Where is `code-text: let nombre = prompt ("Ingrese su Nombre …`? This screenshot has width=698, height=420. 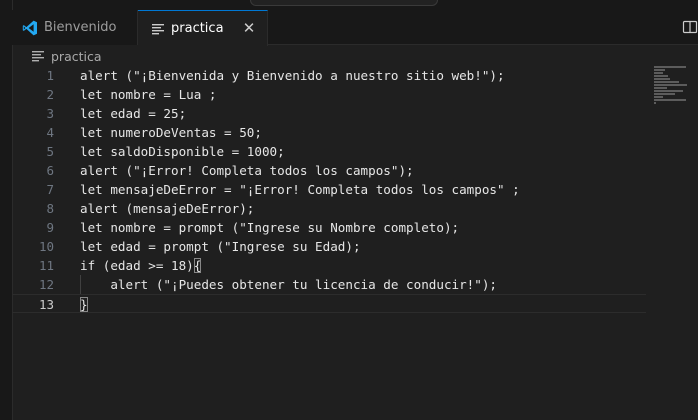
code-text: let nombre = prompt ("Ingrese su Nombre … is located at coordinates (270, 227).